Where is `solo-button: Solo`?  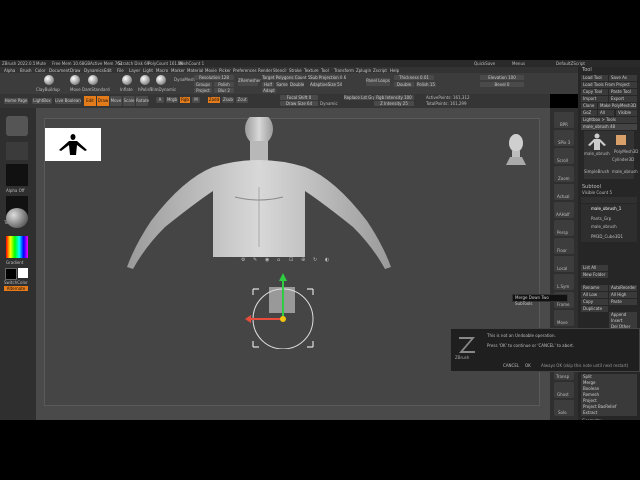 solo-button: Solo is located at coordinates (564, 408).